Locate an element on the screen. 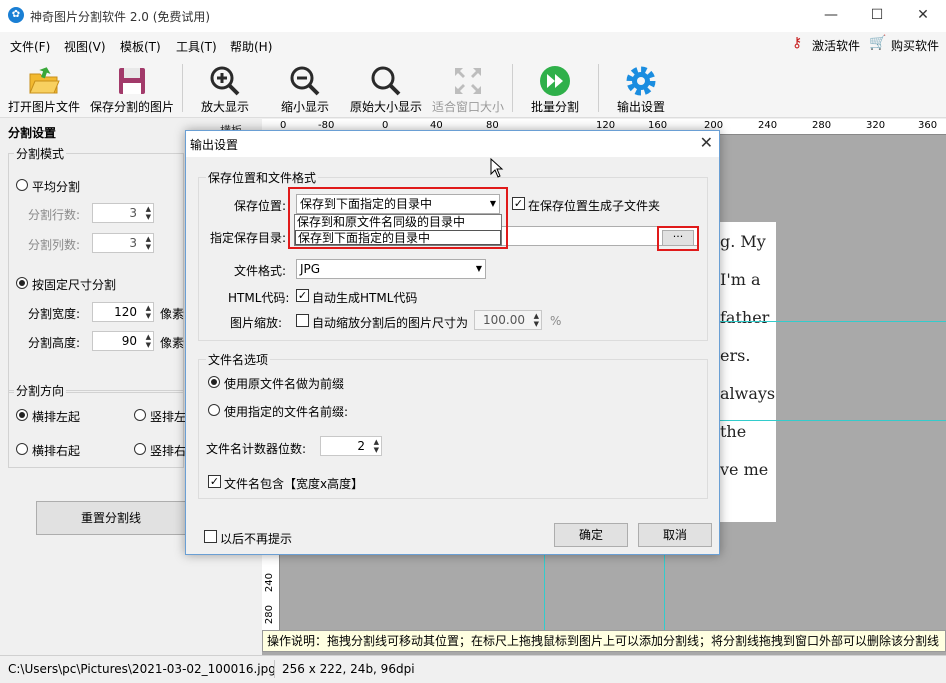 This screenshot has width=946, height=683. floppy-disk-icon is located at coordinates (132, 81).